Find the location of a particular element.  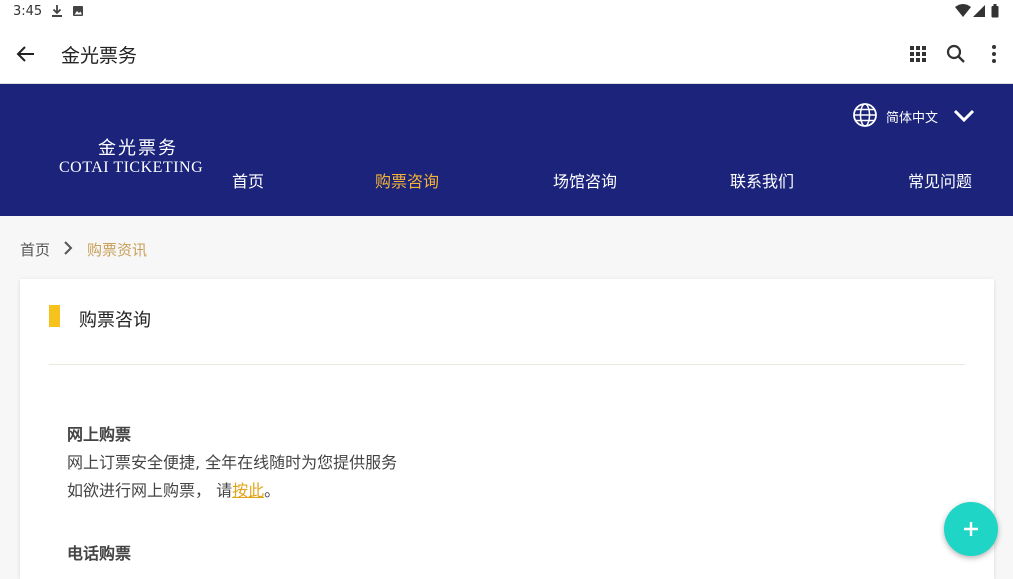

chevron-down-icon is located at coordinates (964, 116).